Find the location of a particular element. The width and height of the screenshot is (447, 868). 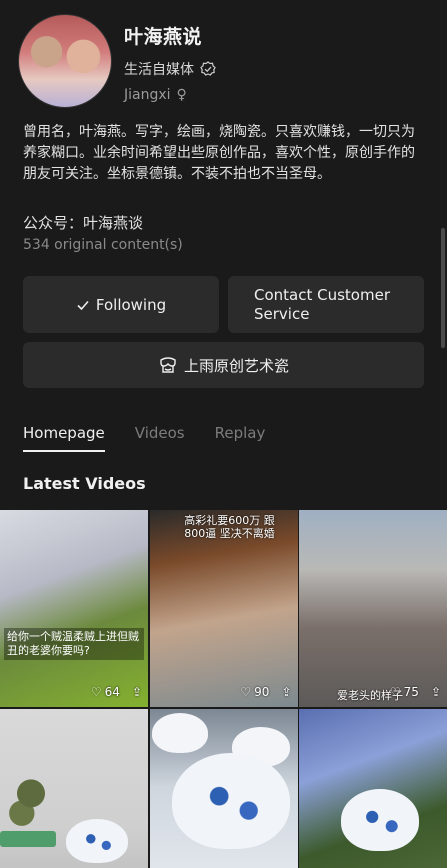

avatar is located at coordinates (65, 61).